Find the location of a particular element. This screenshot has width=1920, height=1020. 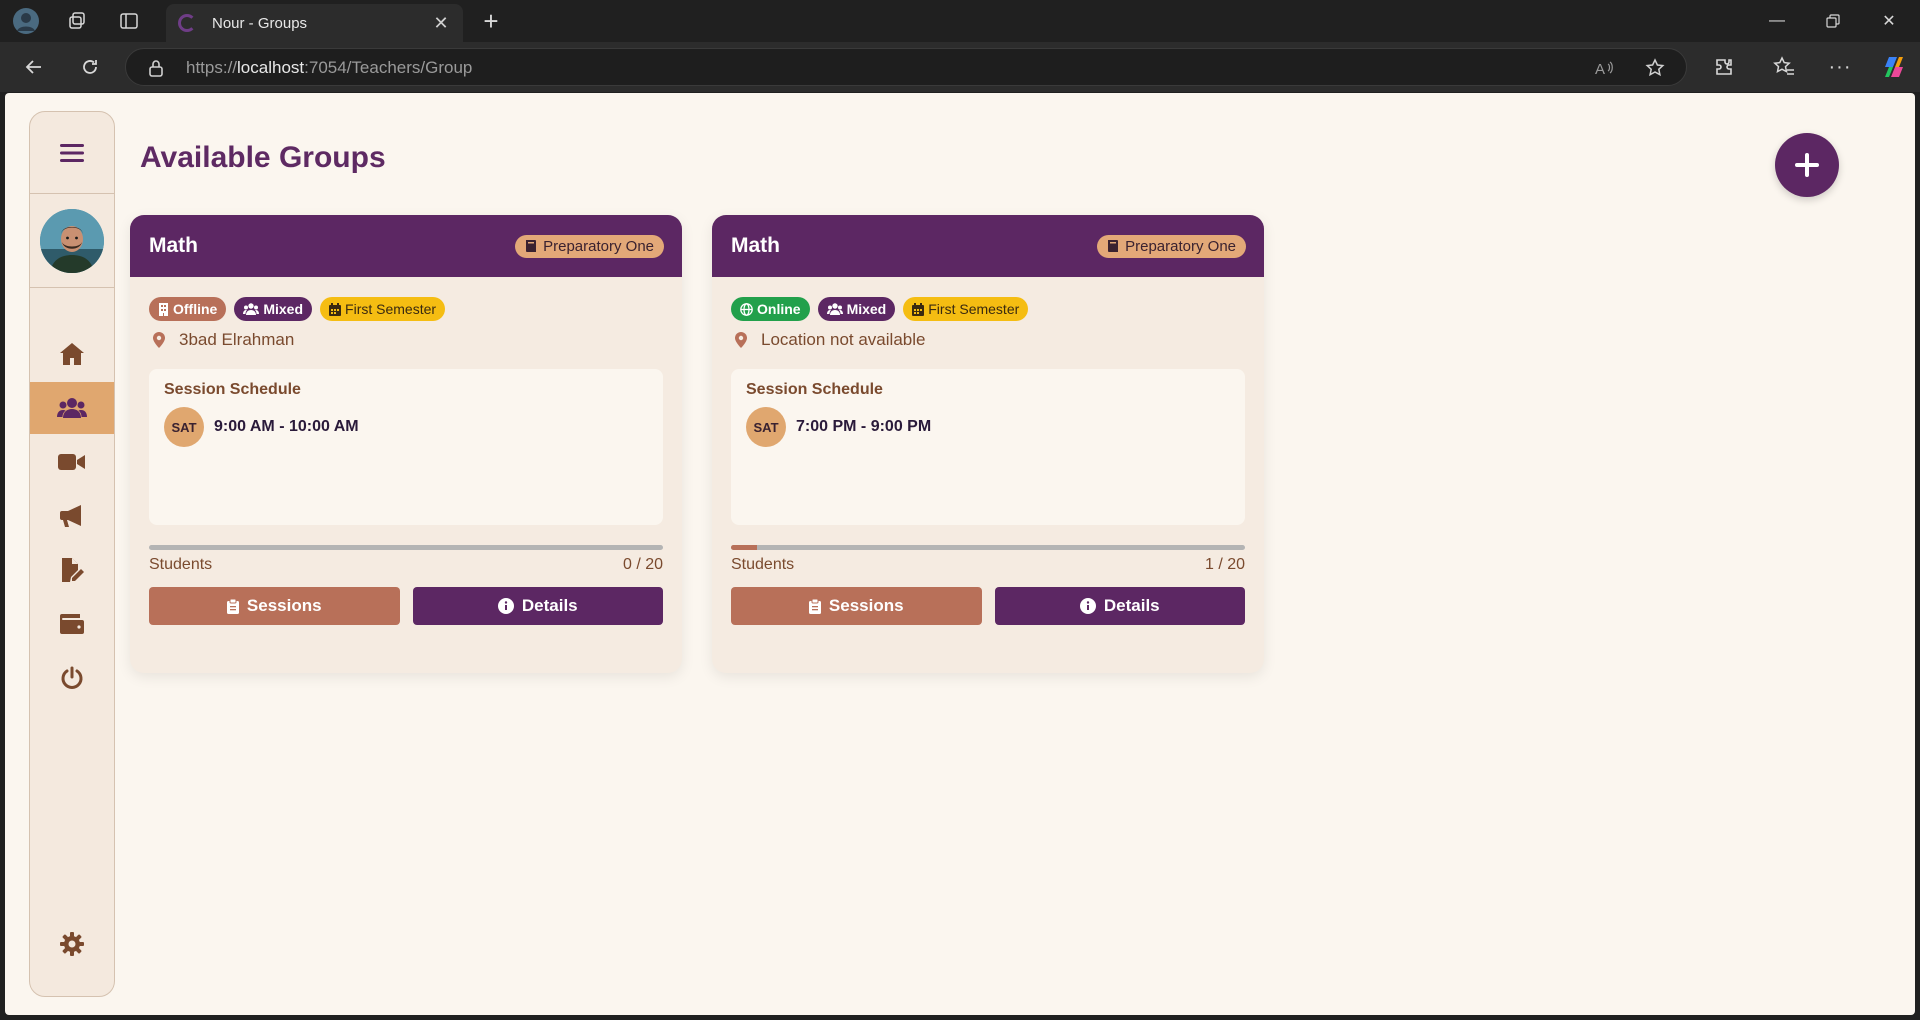

browser-titlebar: Nour - Groups ✕ + — ✕ is located at coordinates (960, 21).